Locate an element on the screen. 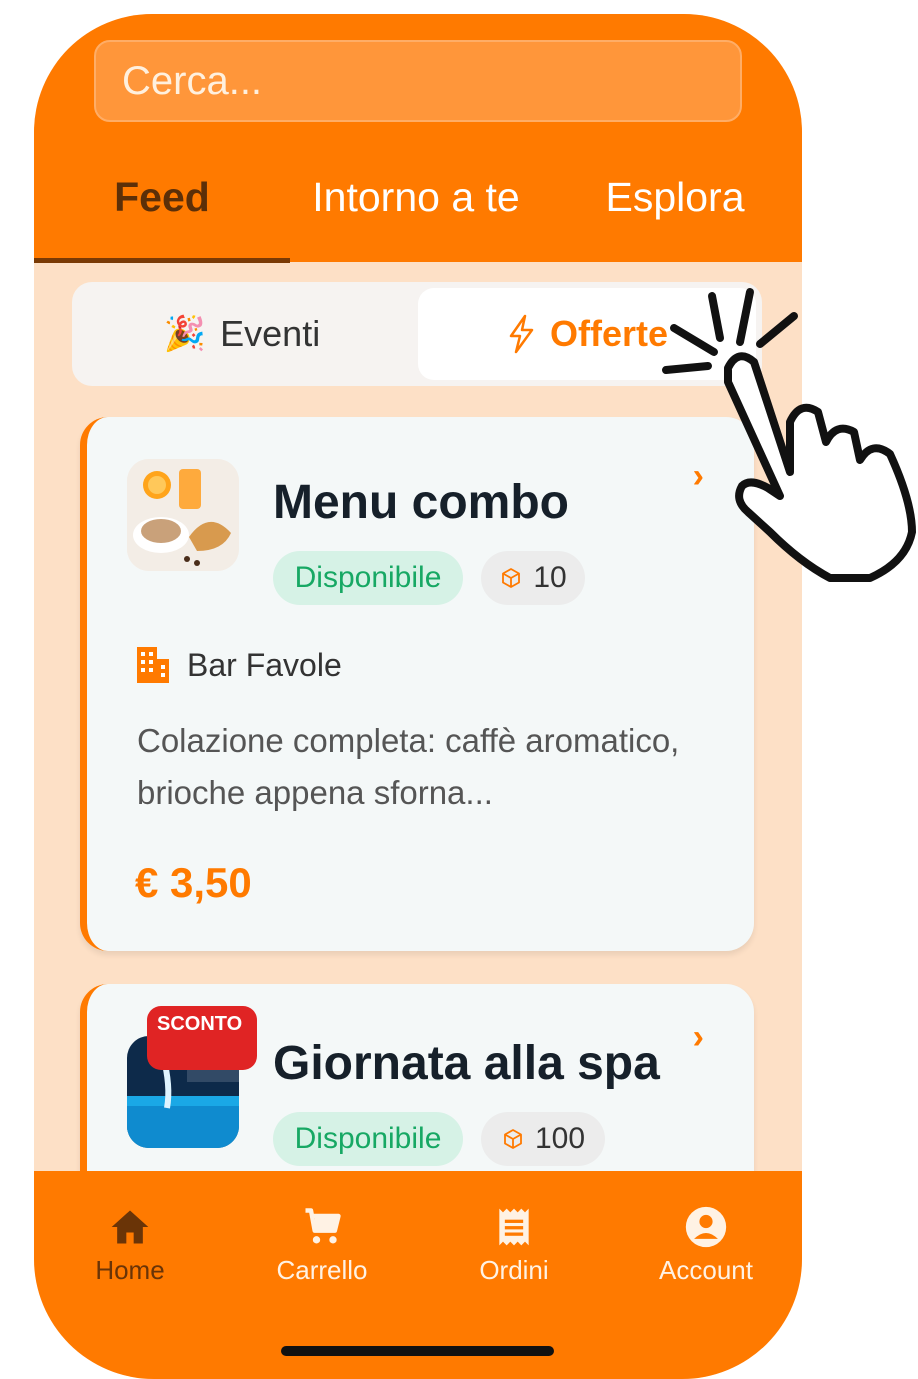 The image size is (918, 1379). stock-count: 100 is located at coordinates (560, 1138).